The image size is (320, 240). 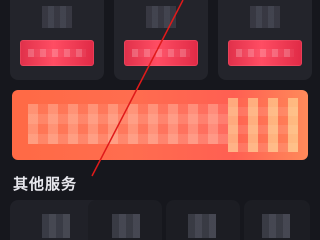 I want to click on other-services-title: 其他服务, so click(x=45, y=184).